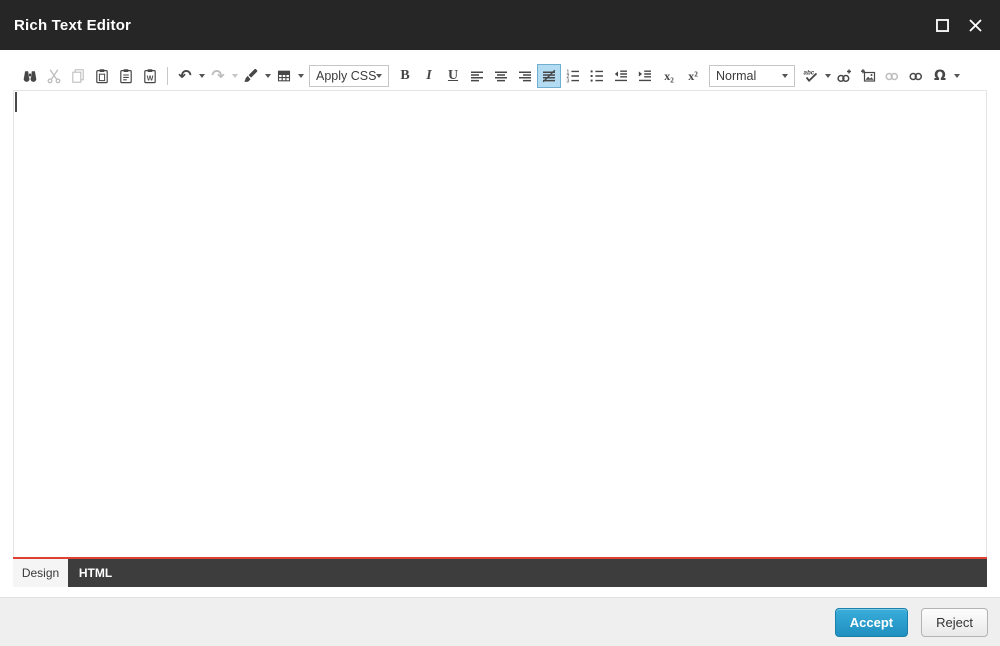 This screenshot has width=1000, height=646. I want to click on copy-button, so click(78, 76).